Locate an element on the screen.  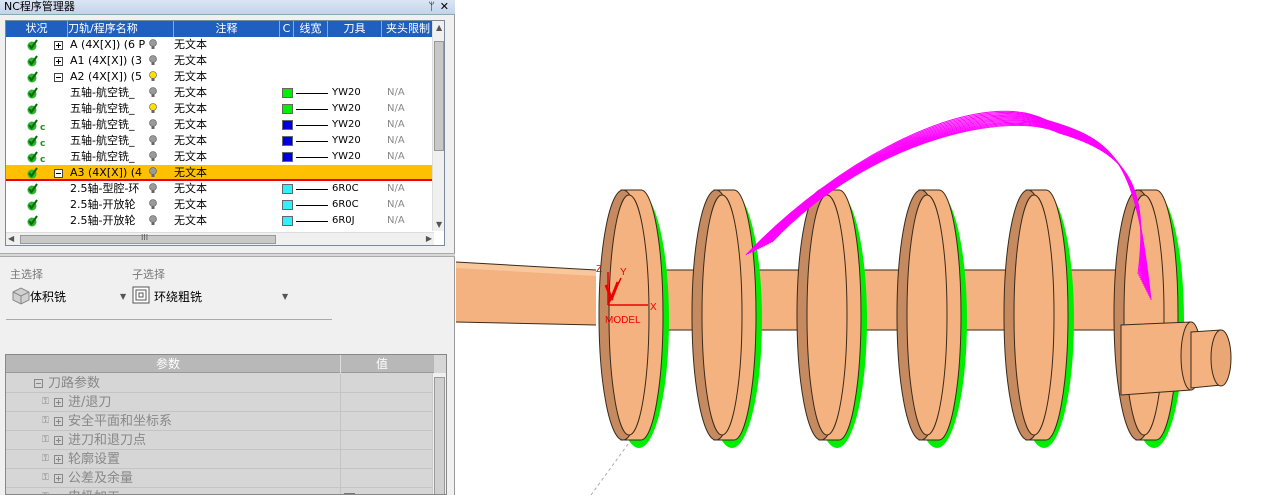
scroll-right-icon: ▶ is located at coordinates (429, 238).